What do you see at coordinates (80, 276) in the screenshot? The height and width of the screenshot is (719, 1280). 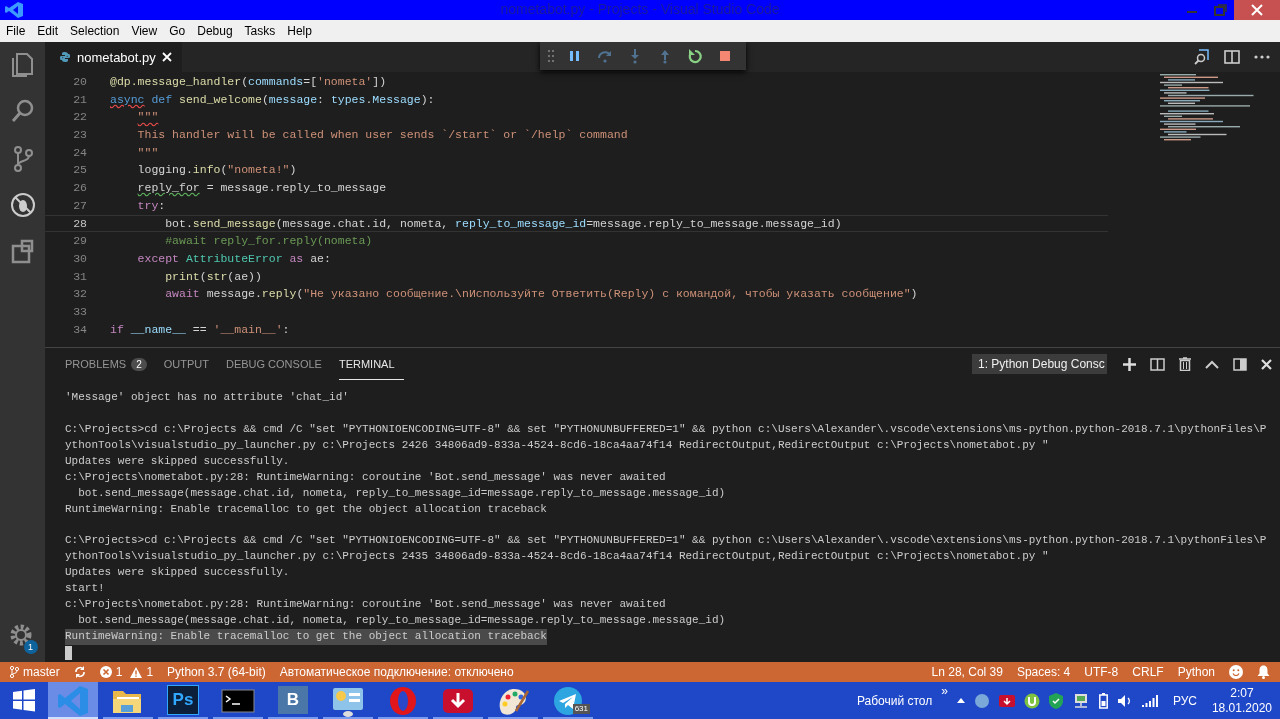 I see `line-number: 31` at bounding box center [80, 276].